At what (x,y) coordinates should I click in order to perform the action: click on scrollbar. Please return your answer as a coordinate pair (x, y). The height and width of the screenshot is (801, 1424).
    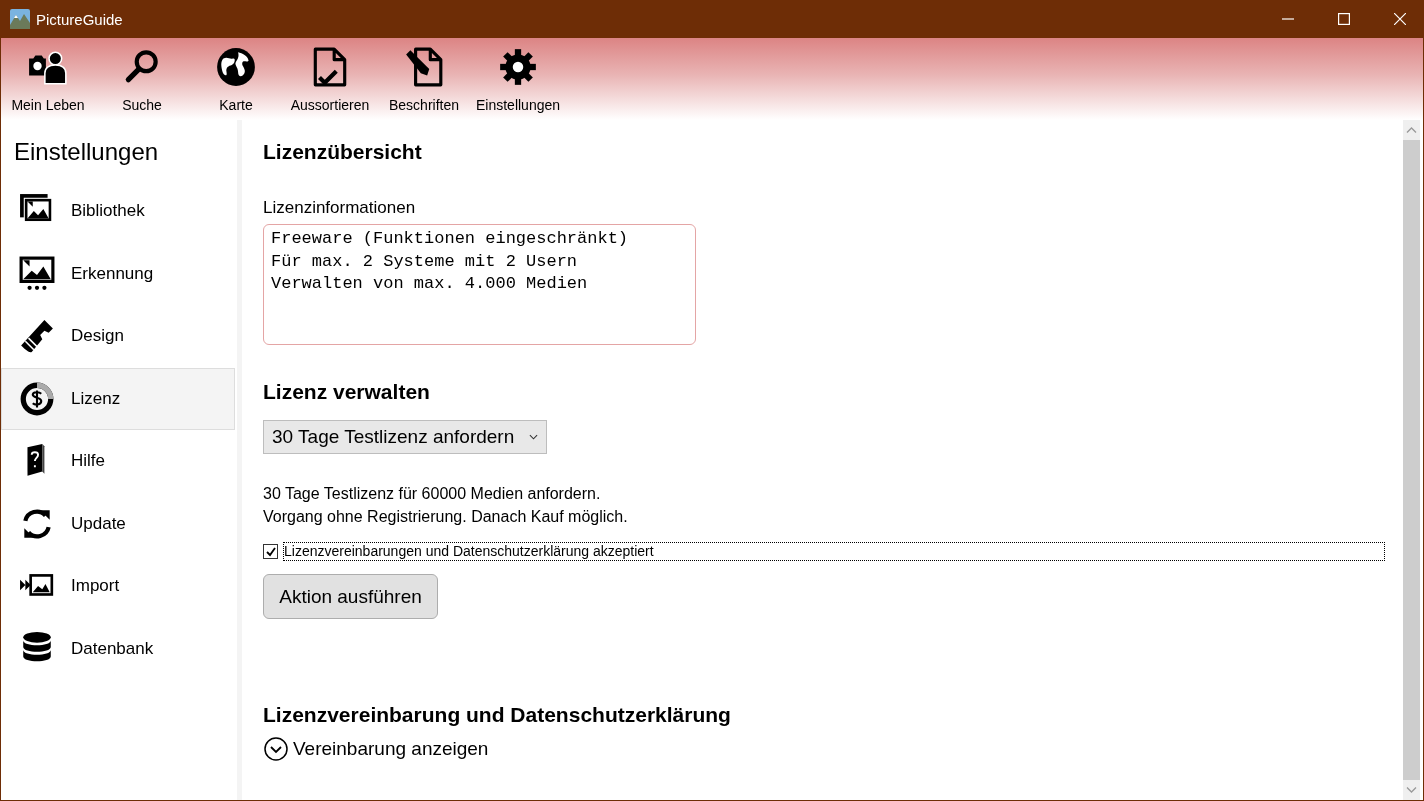
    Looking at the image, I should click on (1411, 460).